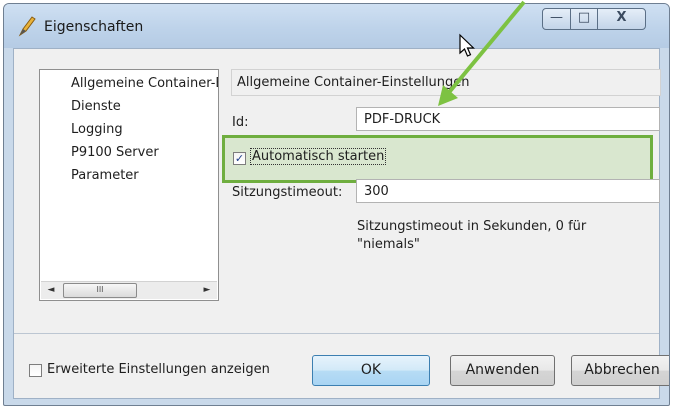  What do you see at coordinates (318, 156) in the screenshot?
I see `autostart-label: Automatisch starten` at bounding box center [318, 156].